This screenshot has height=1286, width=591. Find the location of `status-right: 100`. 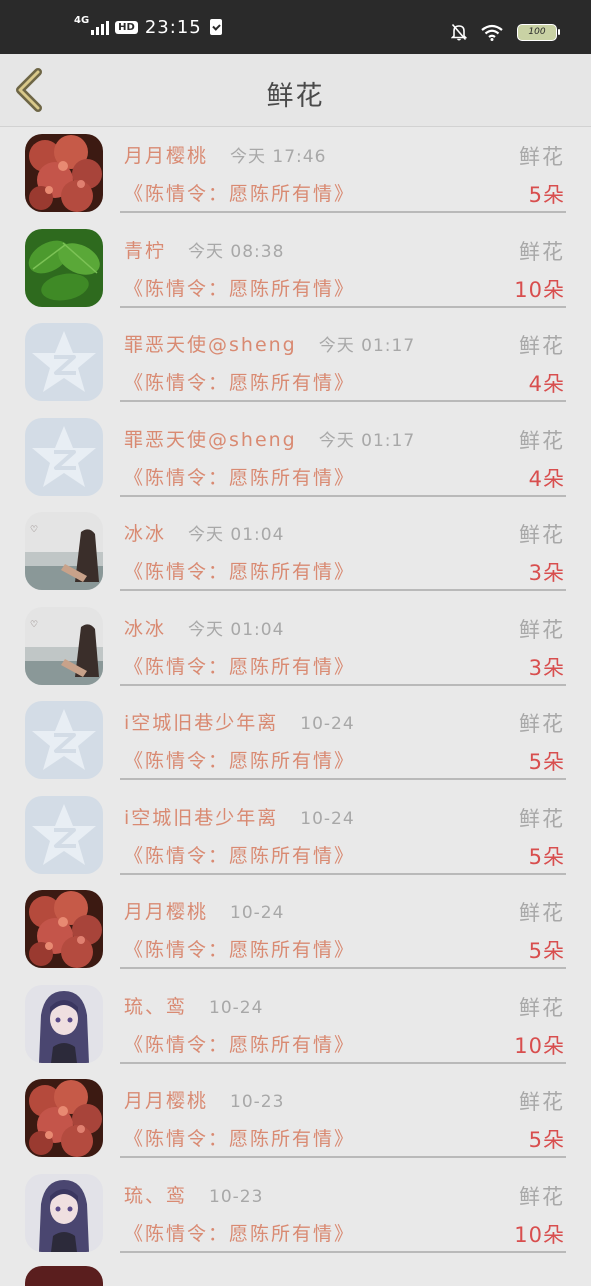

status-right: 100 is located at coordinates (505, 32).